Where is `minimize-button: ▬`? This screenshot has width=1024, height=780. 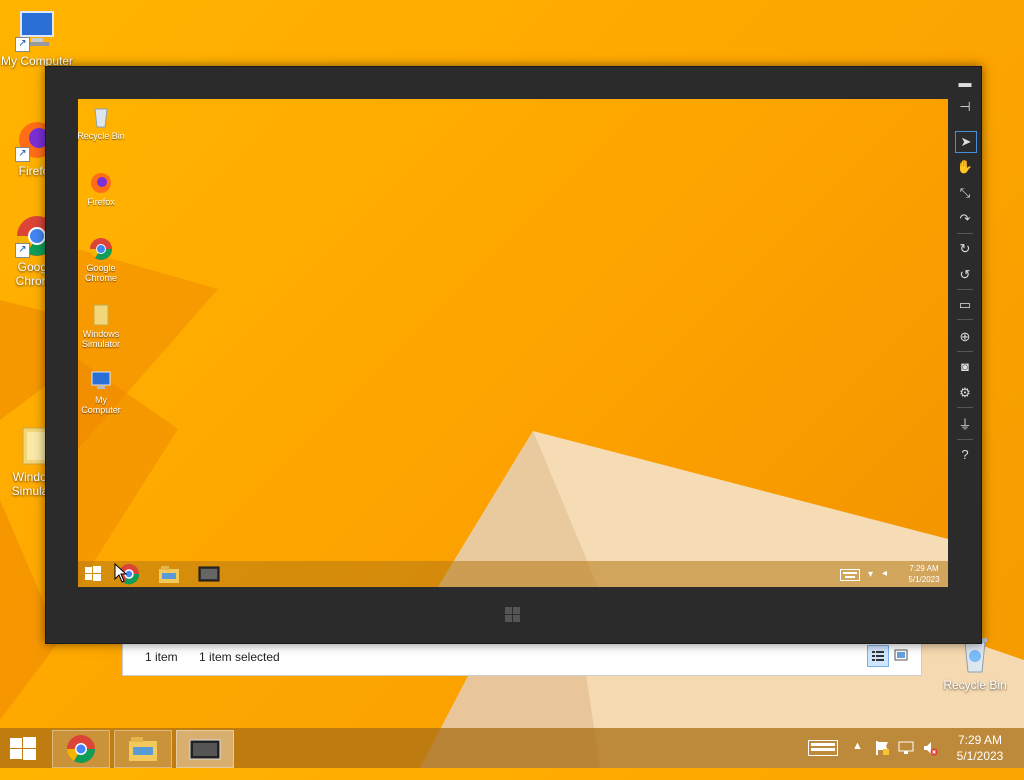 minimize-button: ▬ is located at coordinates (965, 83).